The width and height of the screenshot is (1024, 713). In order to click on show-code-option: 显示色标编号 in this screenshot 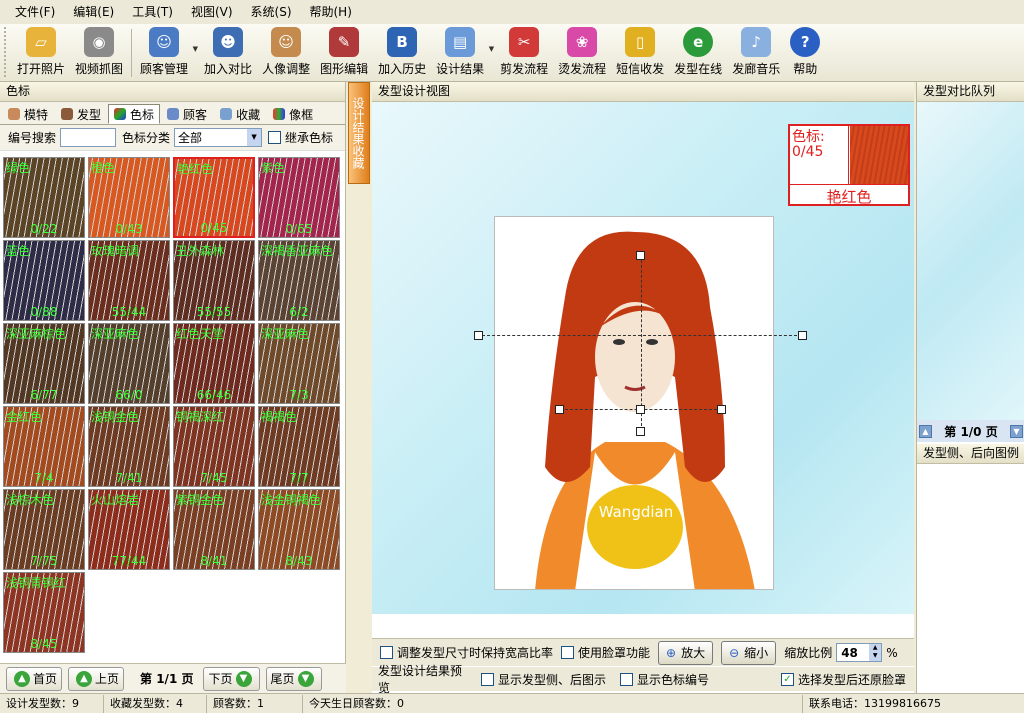, I will do `click(664, 679)`.